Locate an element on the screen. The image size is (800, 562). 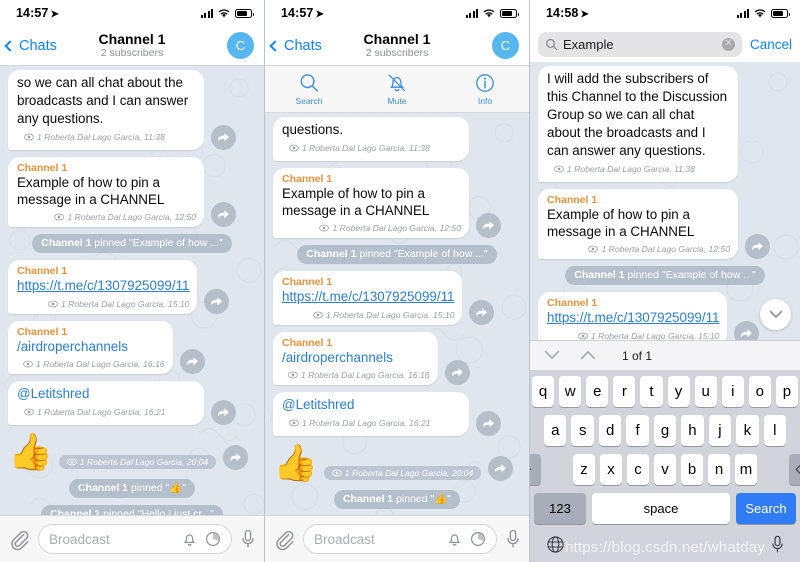
backspace-key is located at coordinates (794, 469).